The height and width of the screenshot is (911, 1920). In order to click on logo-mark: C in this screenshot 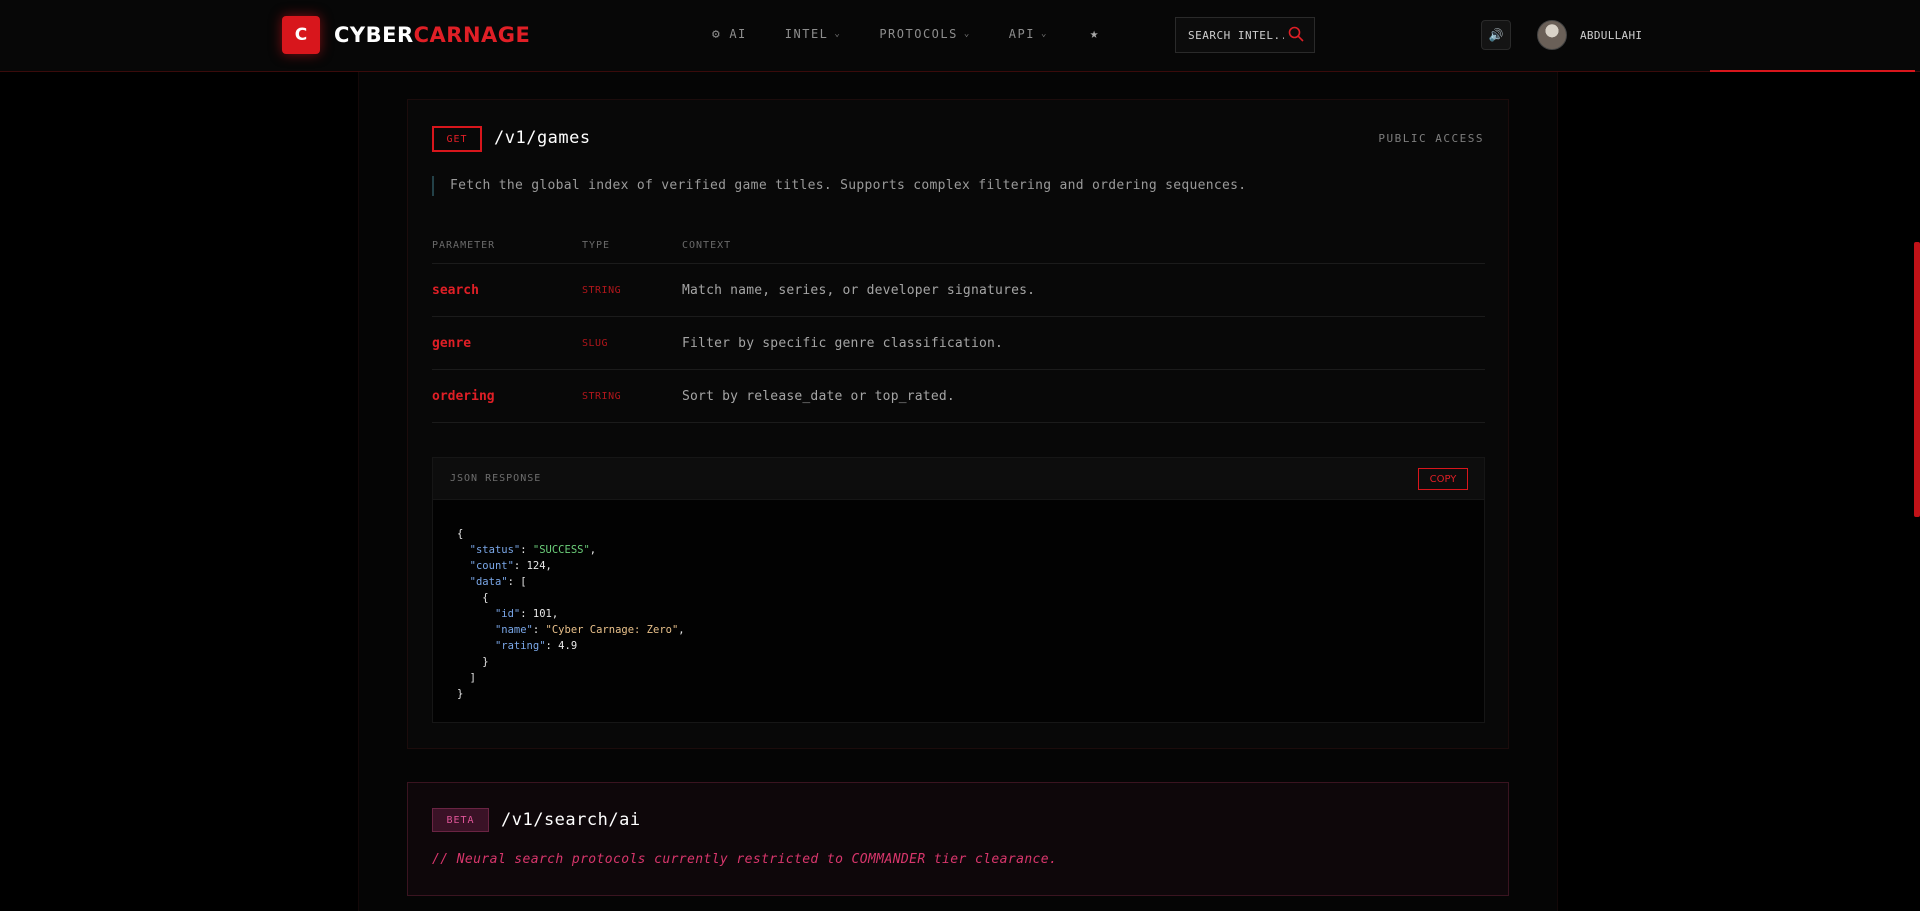, I will do `click(301, 35)`.